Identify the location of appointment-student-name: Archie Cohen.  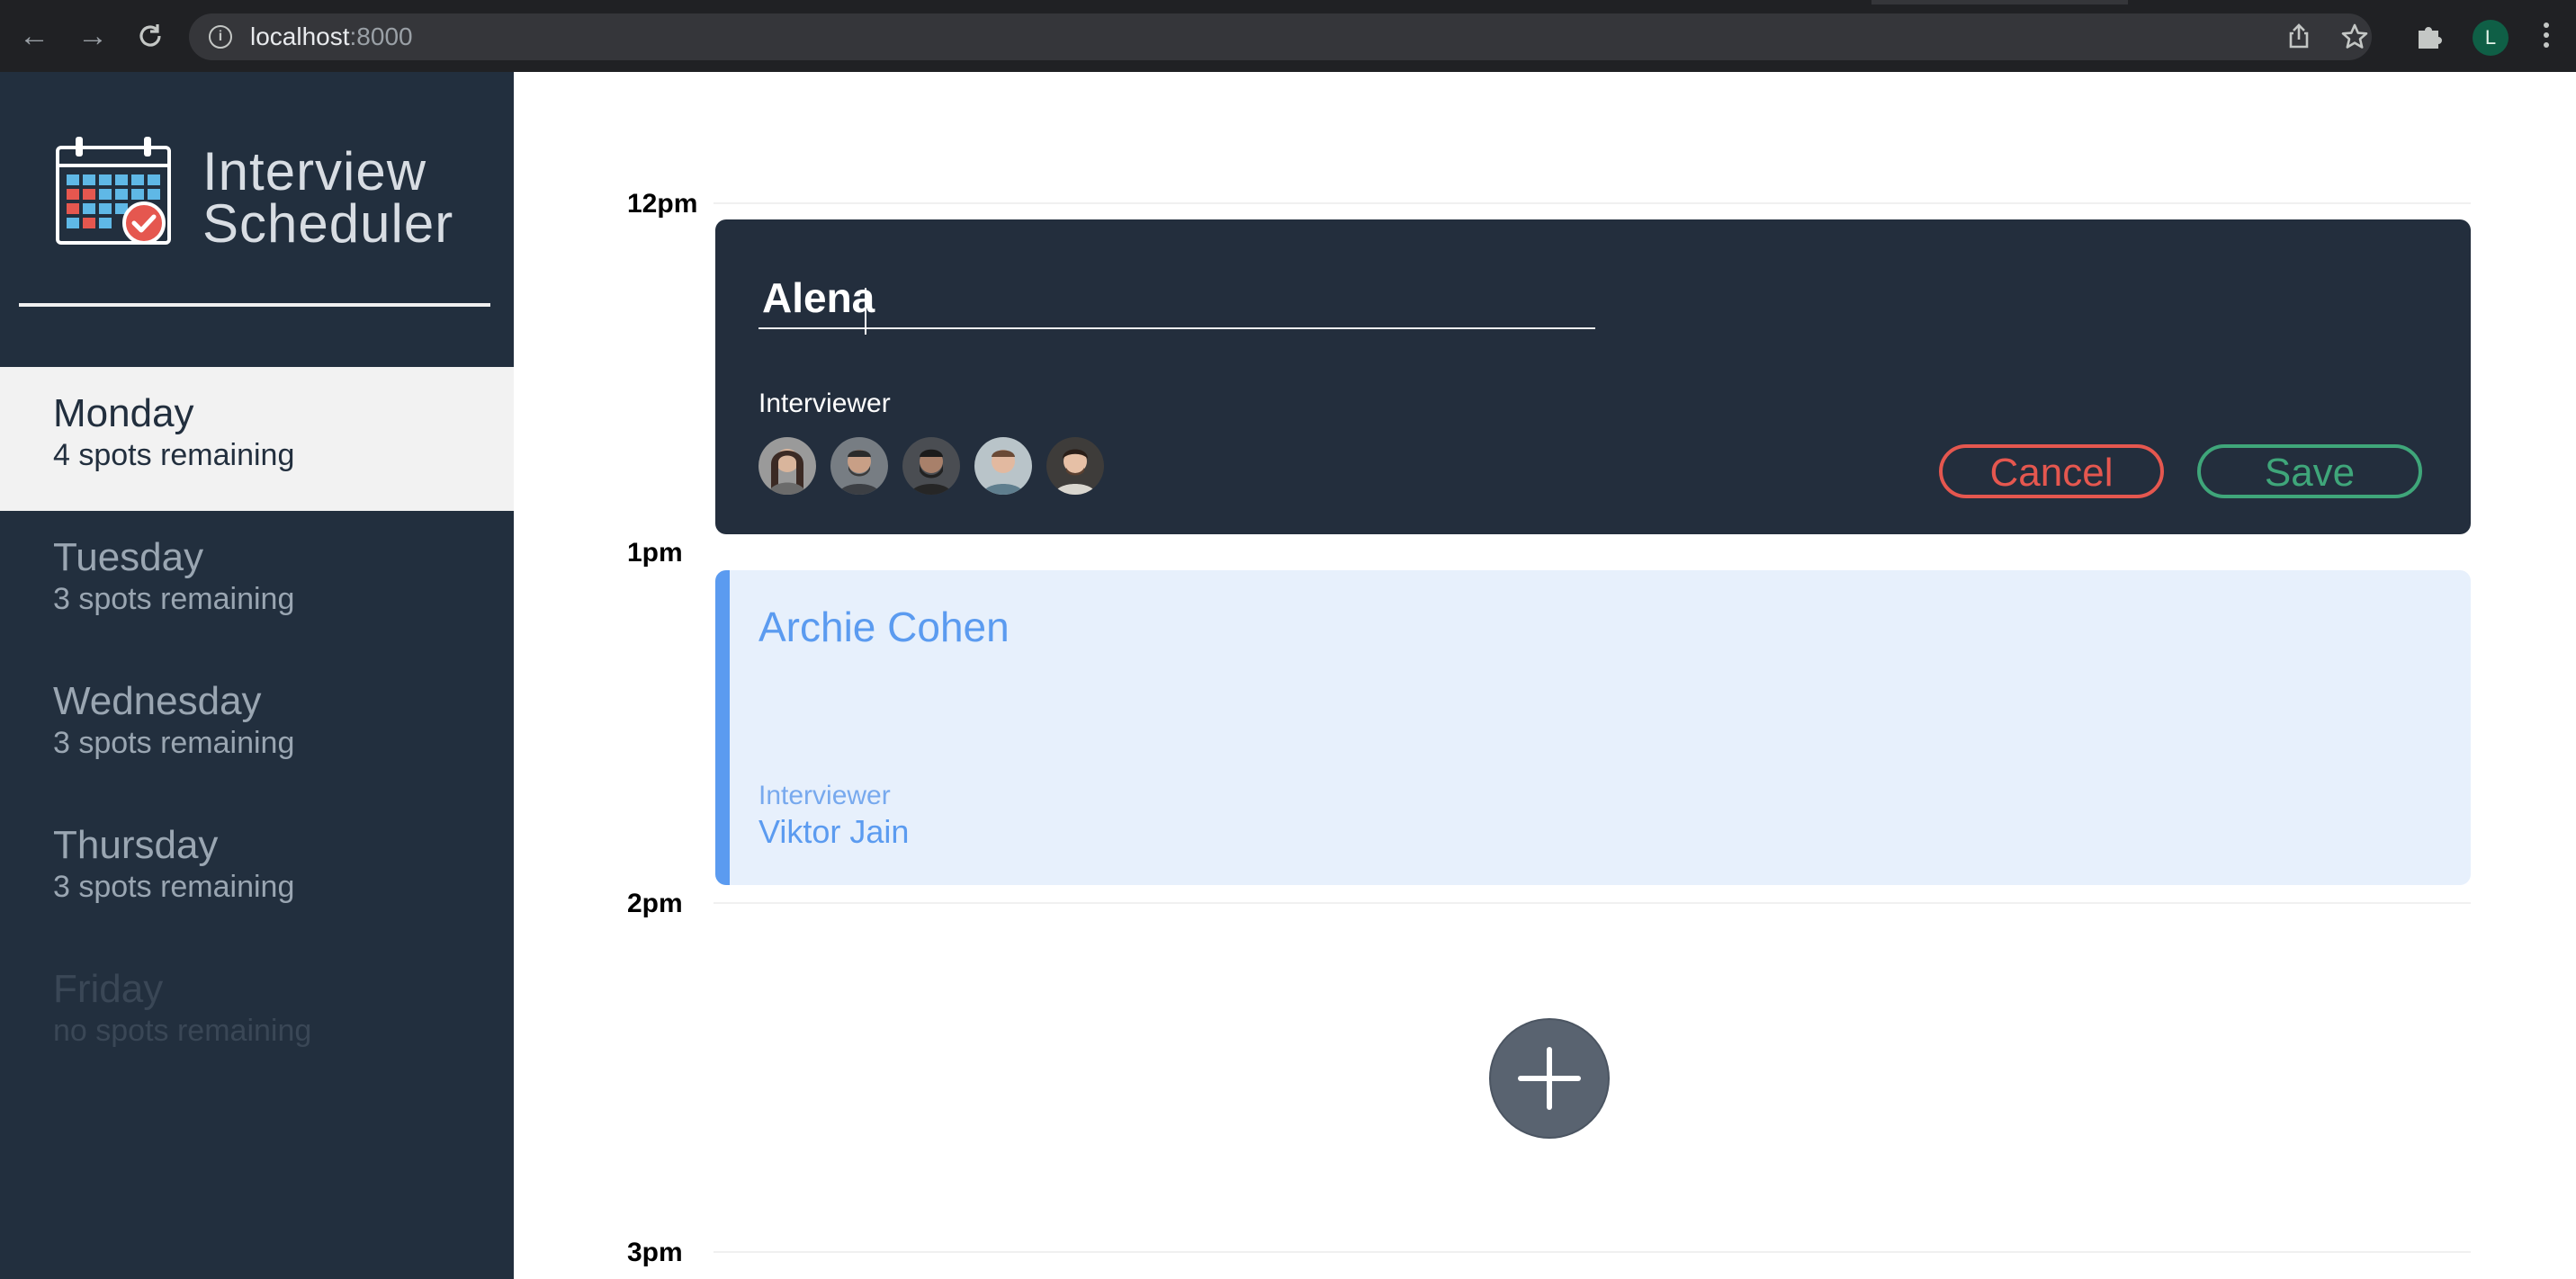
(884, 627).